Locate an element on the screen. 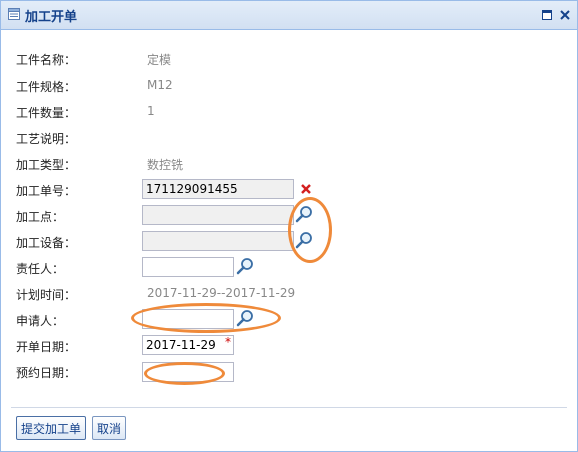 The image size is (578, 452). dialog-title: 加工开单 is located at coordinates (51, 17).